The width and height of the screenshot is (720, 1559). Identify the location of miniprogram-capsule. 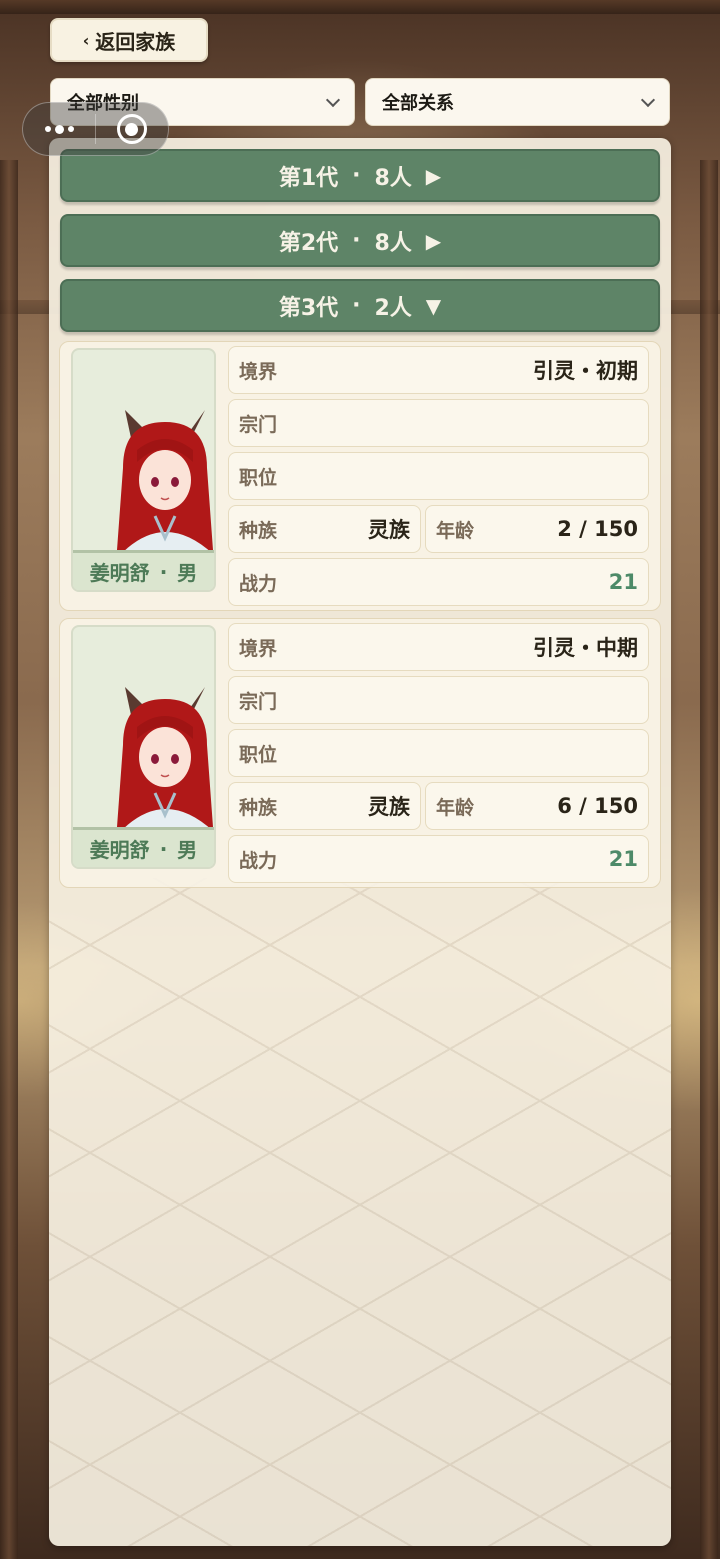
(95, 129).